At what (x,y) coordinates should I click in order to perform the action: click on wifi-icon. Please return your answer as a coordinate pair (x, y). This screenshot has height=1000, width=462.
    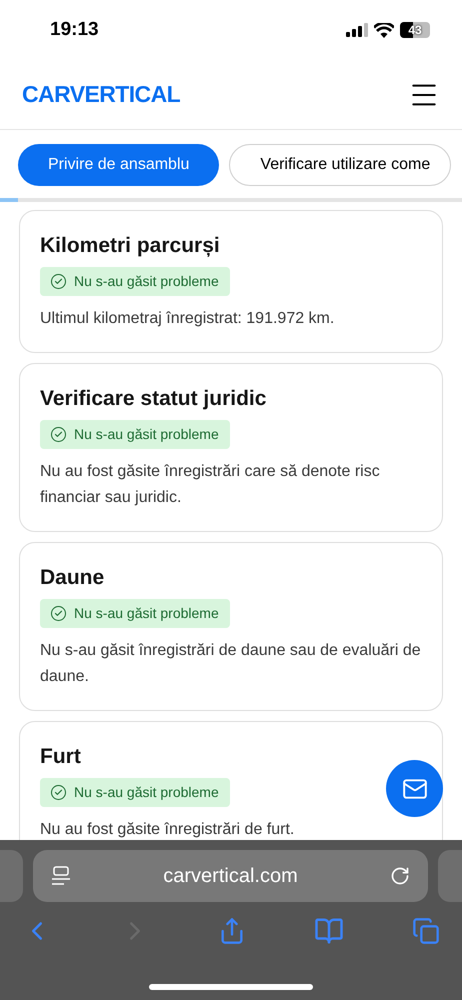
    Looking at the image, I should click on (384, 30).